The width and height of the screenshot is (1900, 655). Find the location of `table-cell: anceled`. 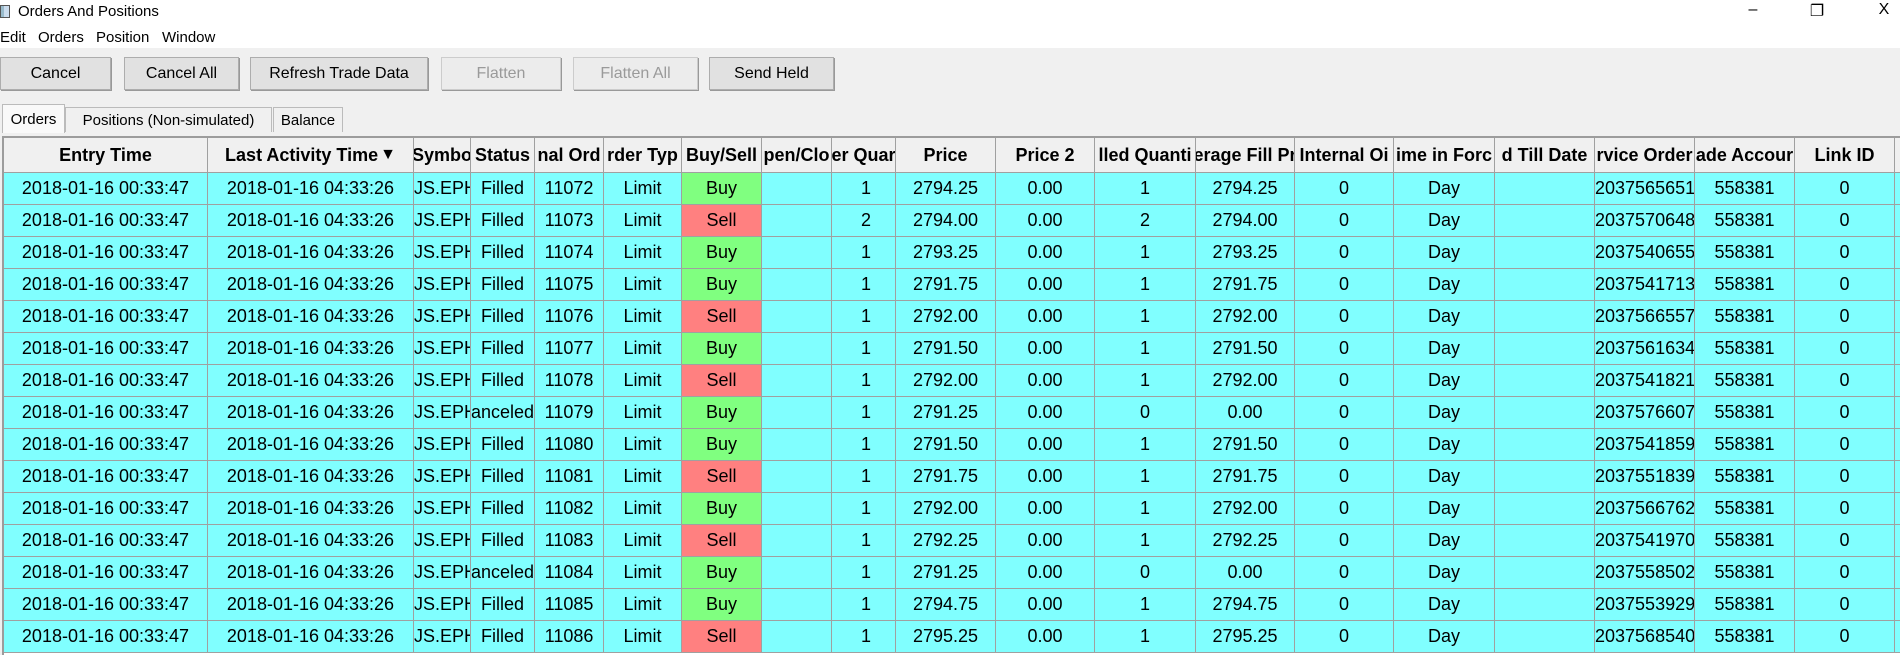

table-cell: anceled is located at coordinates (503, 573).